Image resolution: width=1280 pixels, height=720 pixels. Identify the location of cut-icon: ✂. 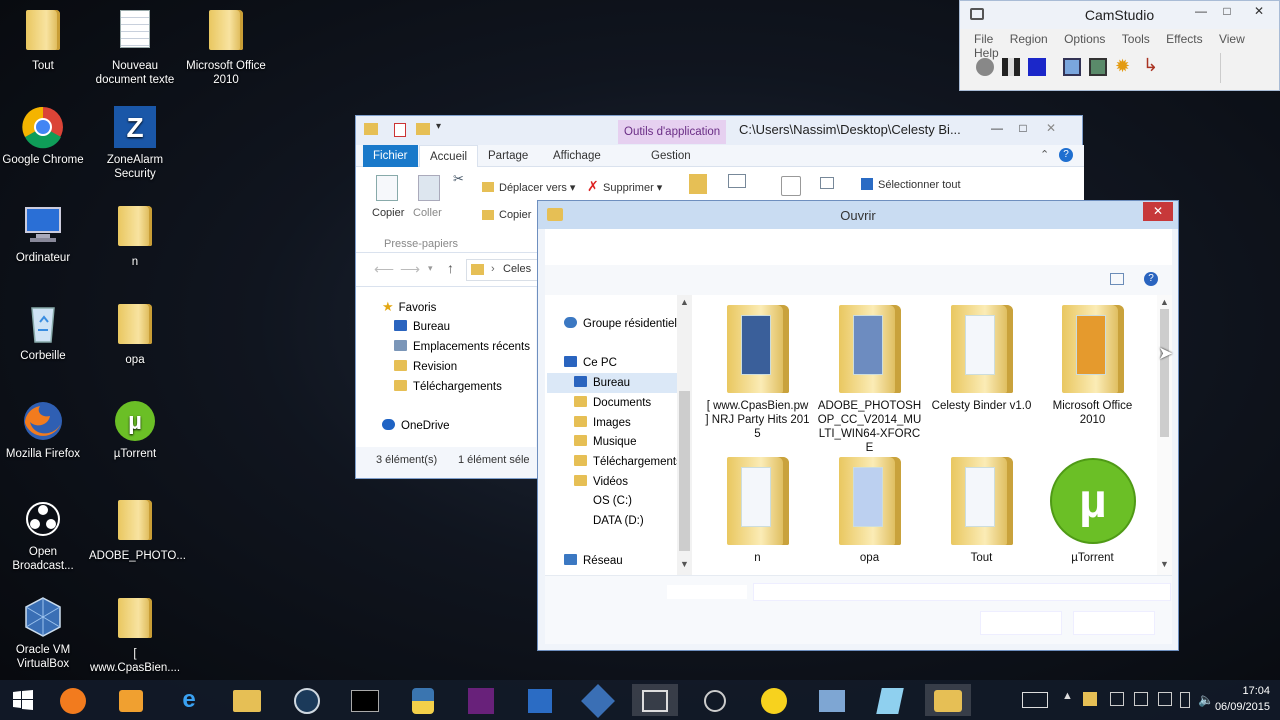
(458, 179).